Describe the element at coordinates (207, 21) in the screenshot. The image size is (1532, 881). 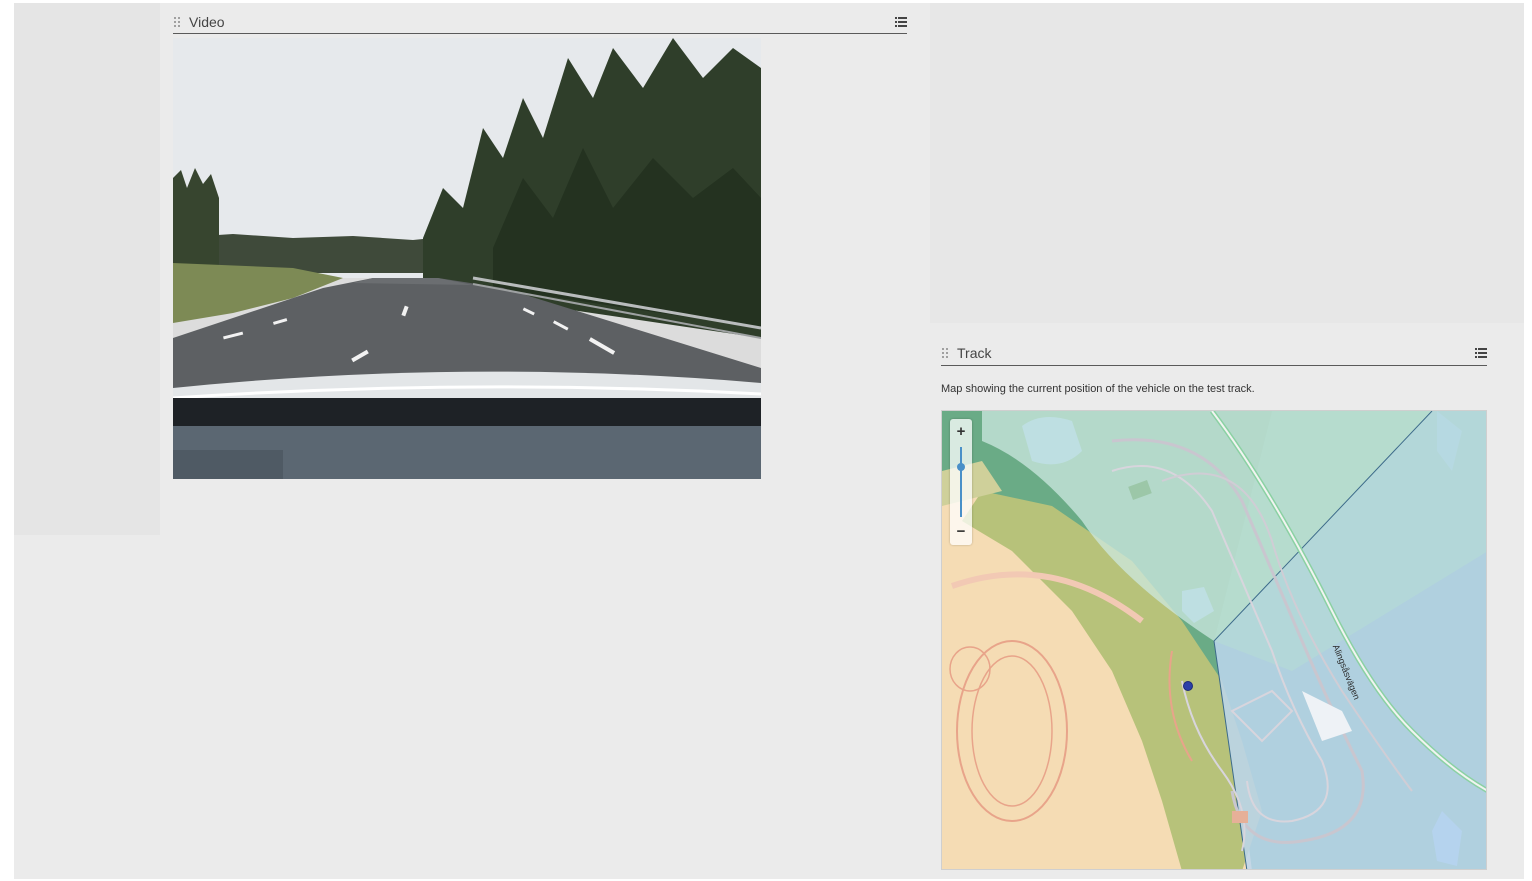
I see `video-panel-title: Video` at that location.